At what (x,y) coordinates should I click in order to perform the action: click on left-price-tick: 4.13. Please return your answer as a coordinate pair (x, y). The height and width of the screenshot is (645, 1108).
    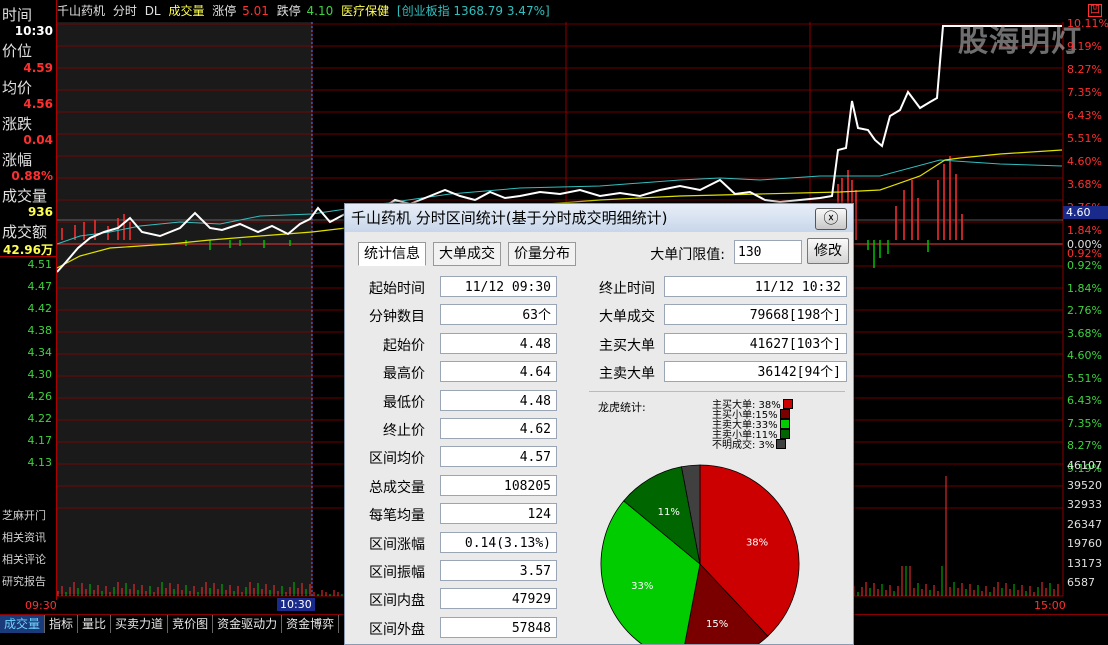
    Looking at the image, I should click on (40, 462).